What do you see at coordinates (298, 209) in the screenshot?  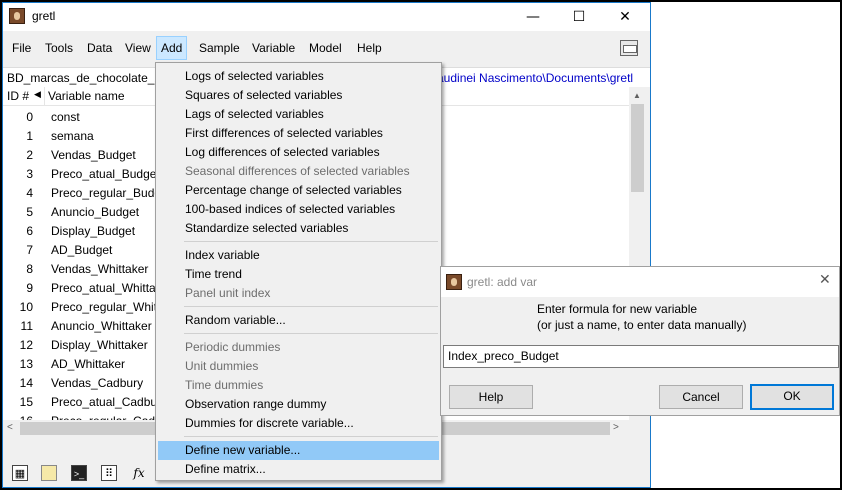 I see `menu-item-100-based-indices: 100-based indices of selected variables` at bounding box center [298, 209].